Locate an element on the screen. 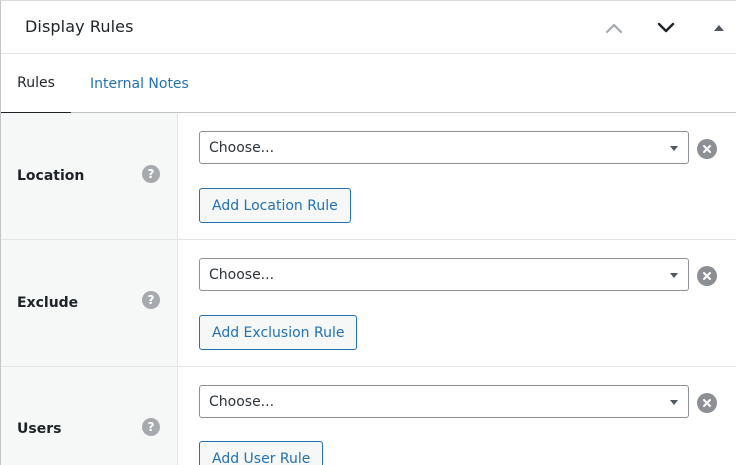  toggle-panel-button is located at coordinates (719, 28).